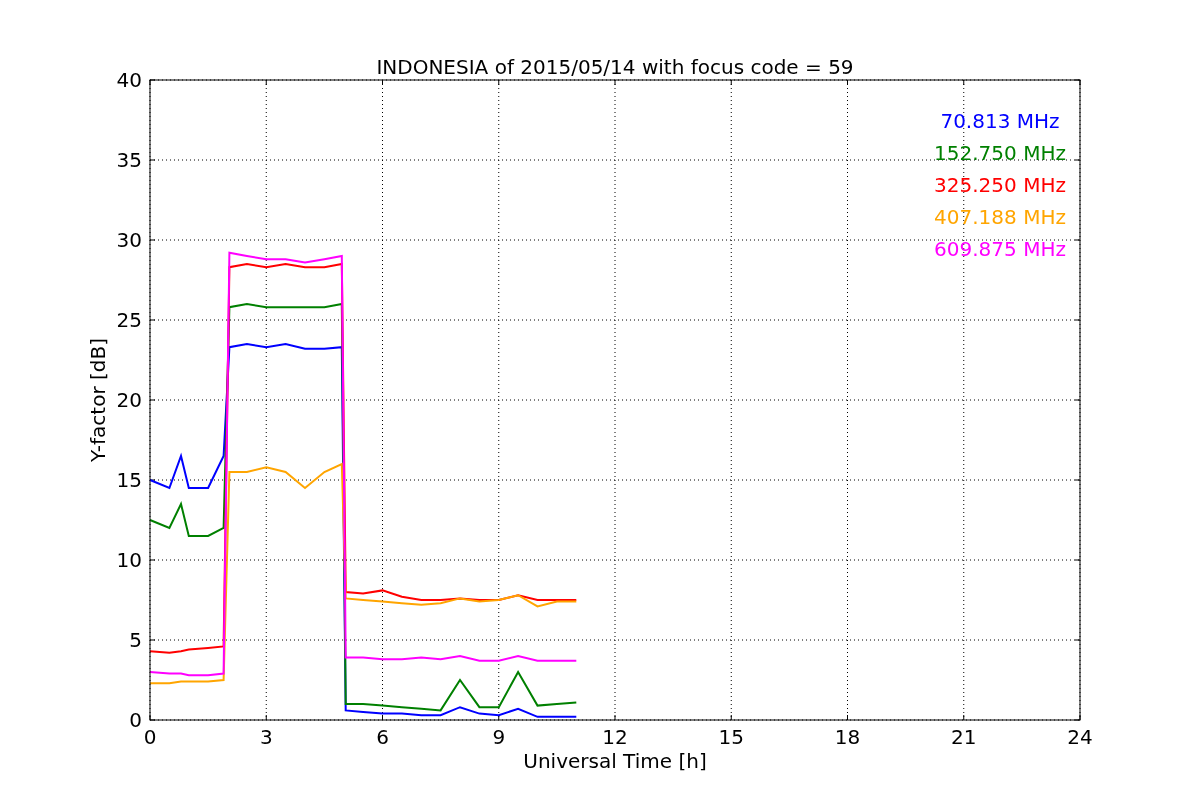  What do you see at coordinates (731, 737) in the screenshot?
I see `x-tick-label: 15` at bounding box center [731, 737].